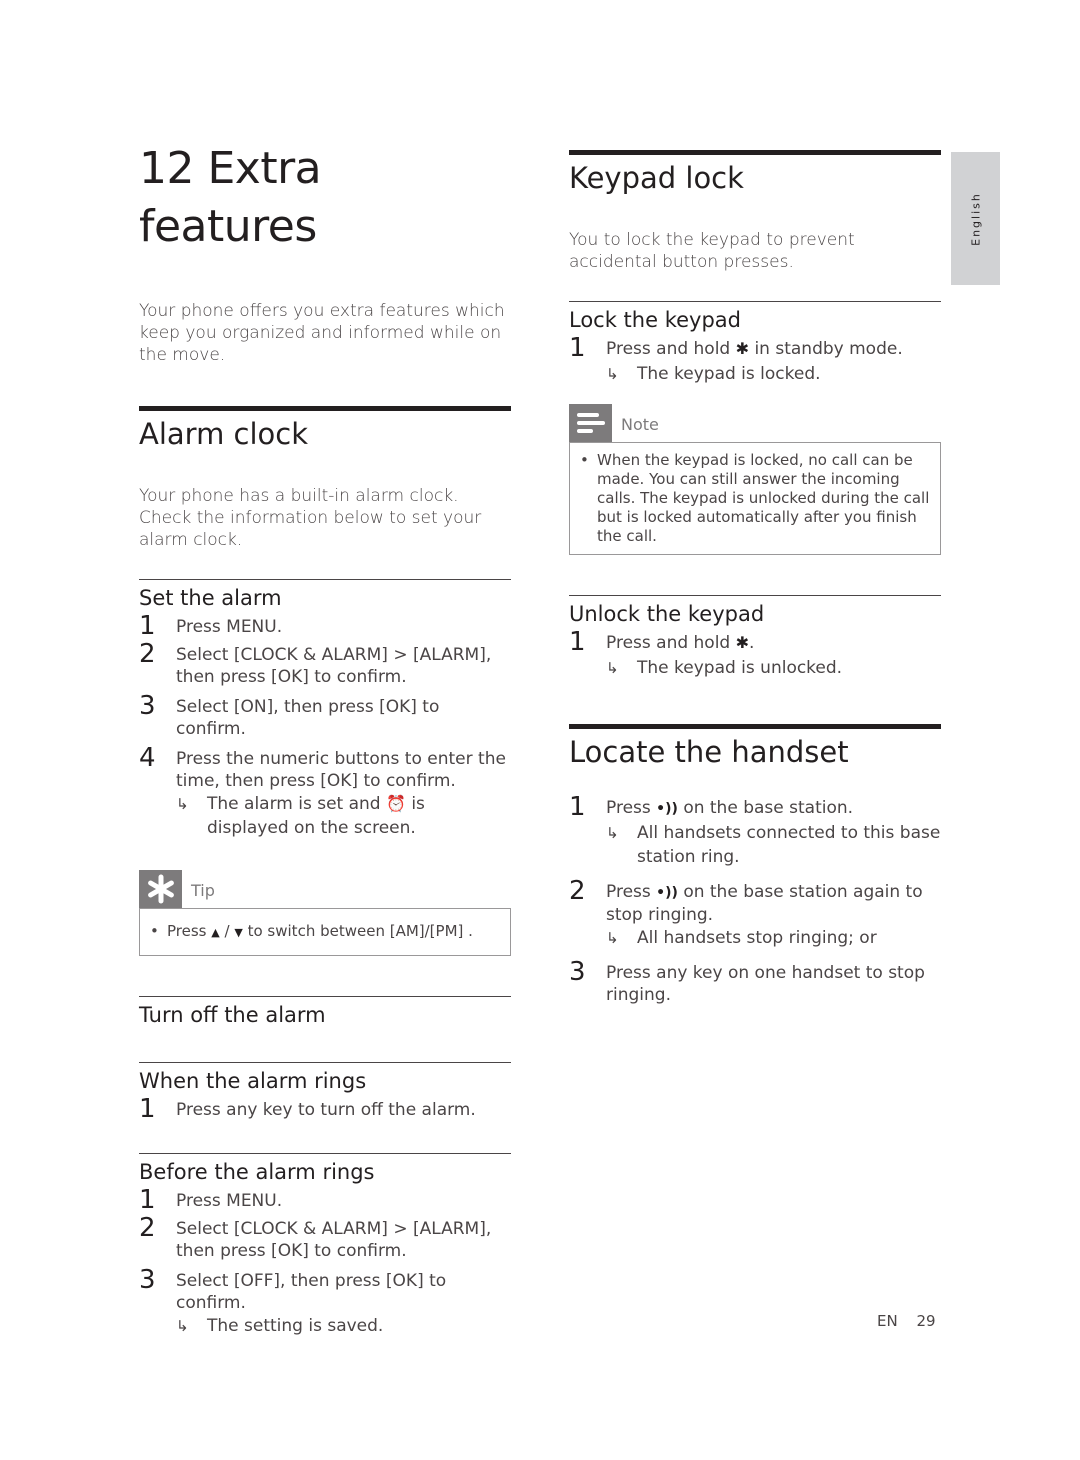  What do you see at coordinates (167, 168) in the screenshot?
I see `chapter-number: 12` at bounding box center [167, 168].